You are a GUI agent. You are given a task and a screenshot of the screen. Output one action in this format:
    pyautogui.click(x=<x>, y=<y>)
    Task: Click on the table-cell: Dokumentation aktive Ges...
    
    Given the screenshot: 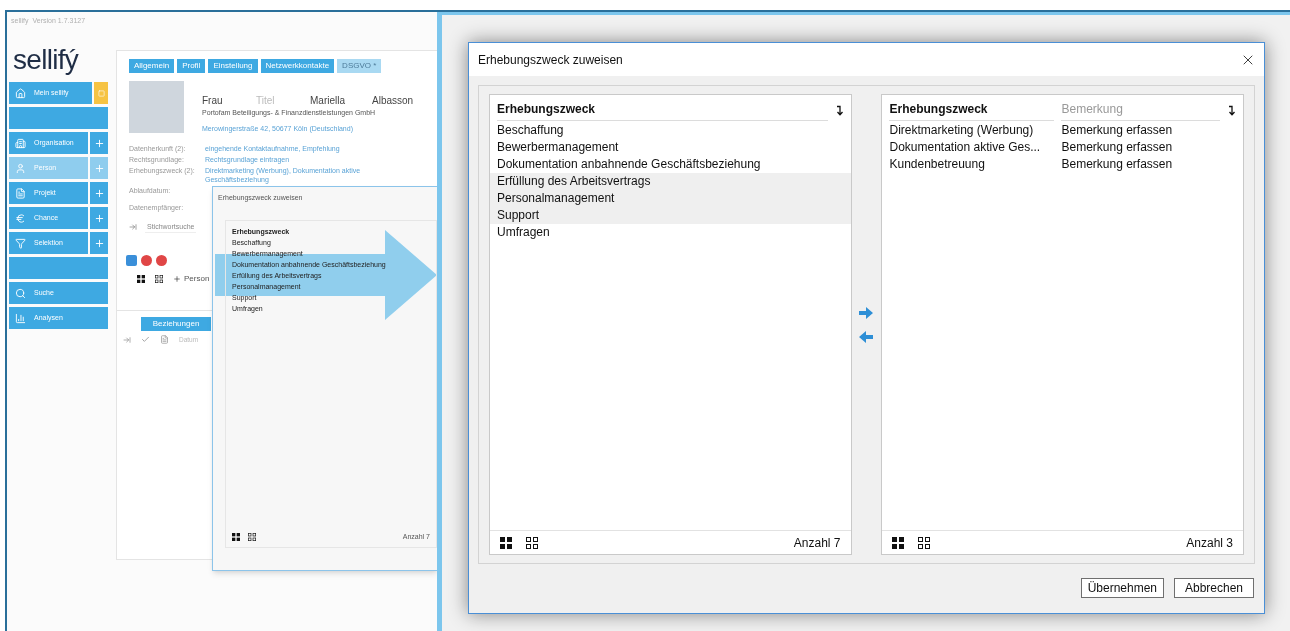 What is the action you would take?
    pyautogui.click(x=975, y=147)
    